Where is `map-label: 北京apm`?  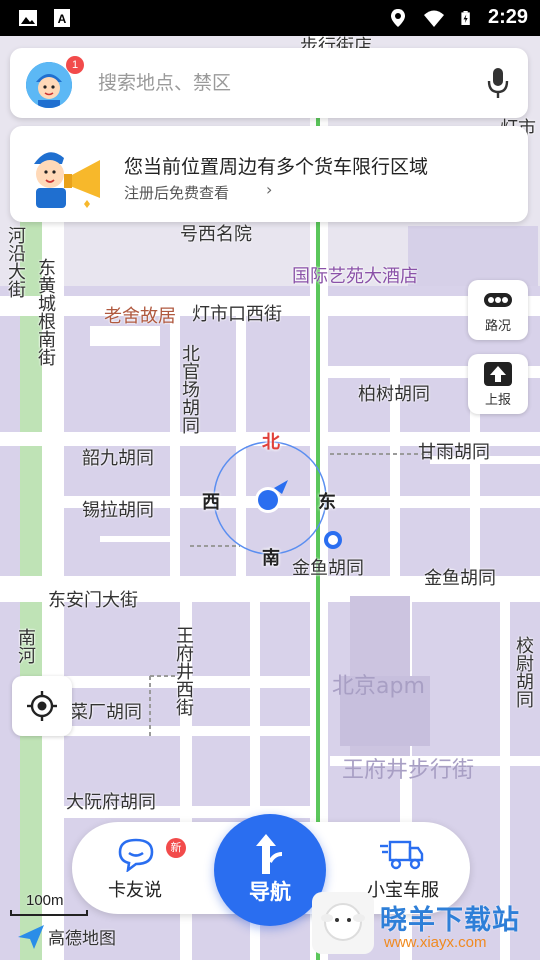 map-label: 北京apm is located at coordinates (378, 686).